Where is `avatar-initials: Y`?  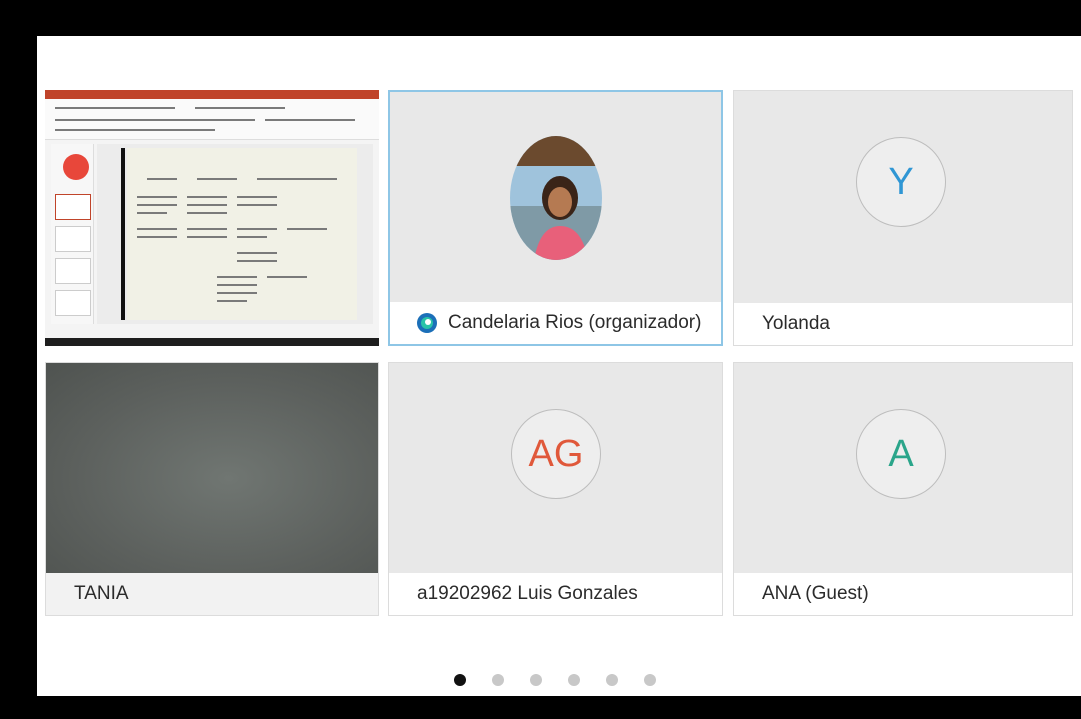
avatar-initials: Y is located at coordinates (901, 181).